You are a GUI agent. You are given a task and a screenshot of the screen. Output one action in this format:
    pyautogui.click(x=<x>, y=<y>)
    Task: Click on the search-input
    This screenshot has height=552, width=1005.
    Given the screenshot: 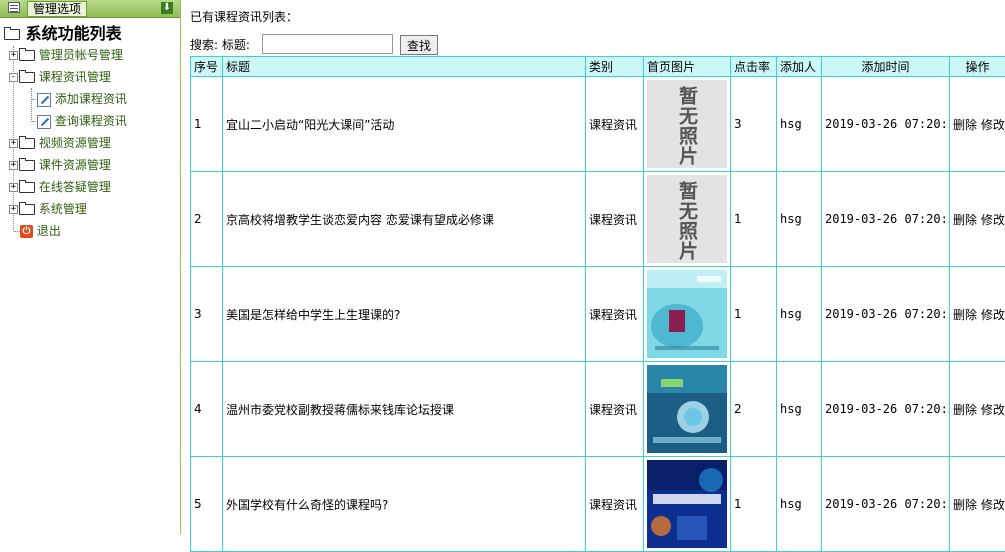 What is the action you would take?
    pyautogui.click(x=327, y=44)
    